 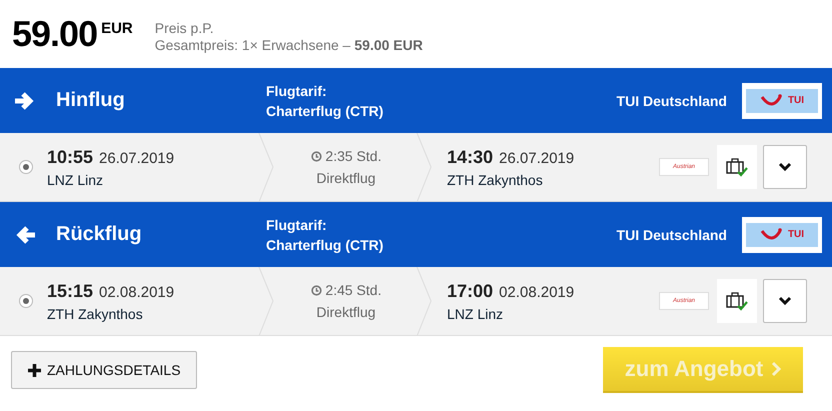 I want to click on departure-date: 26.07.2019, so click(x=136, y=158).